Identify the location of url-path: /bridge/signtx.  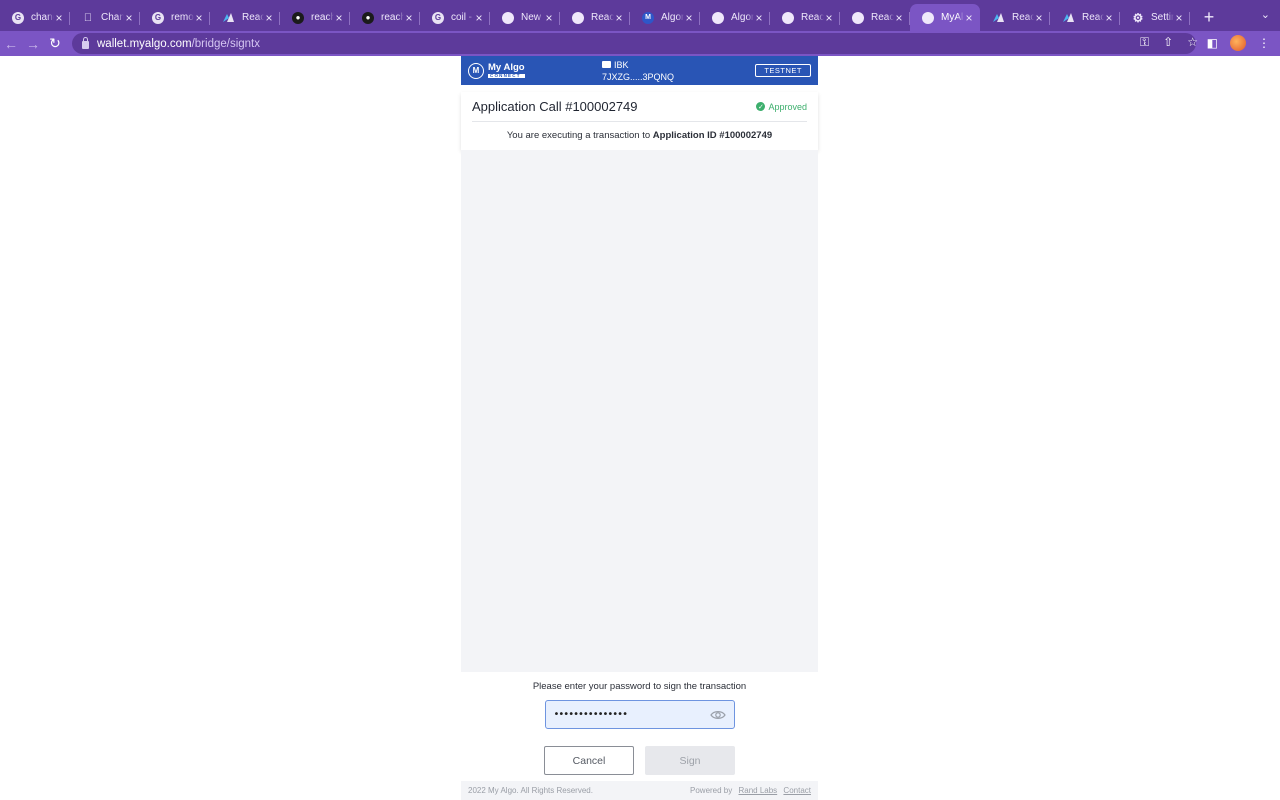
(225, 43).